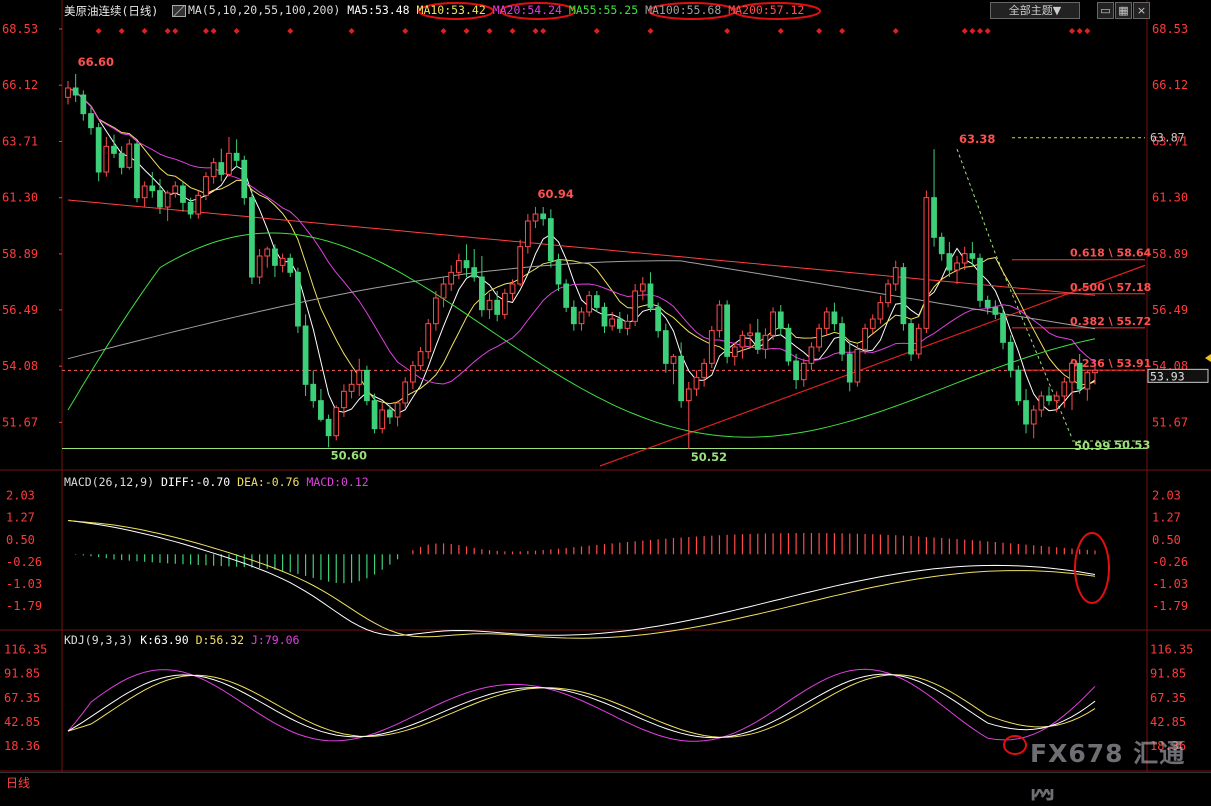 Image resolution: width=1211 pixels, height=806 pixels. Describe the element at coordinates (527, 10) in the screenshot. I see `ma20-value: MA20:54.24` at that location.